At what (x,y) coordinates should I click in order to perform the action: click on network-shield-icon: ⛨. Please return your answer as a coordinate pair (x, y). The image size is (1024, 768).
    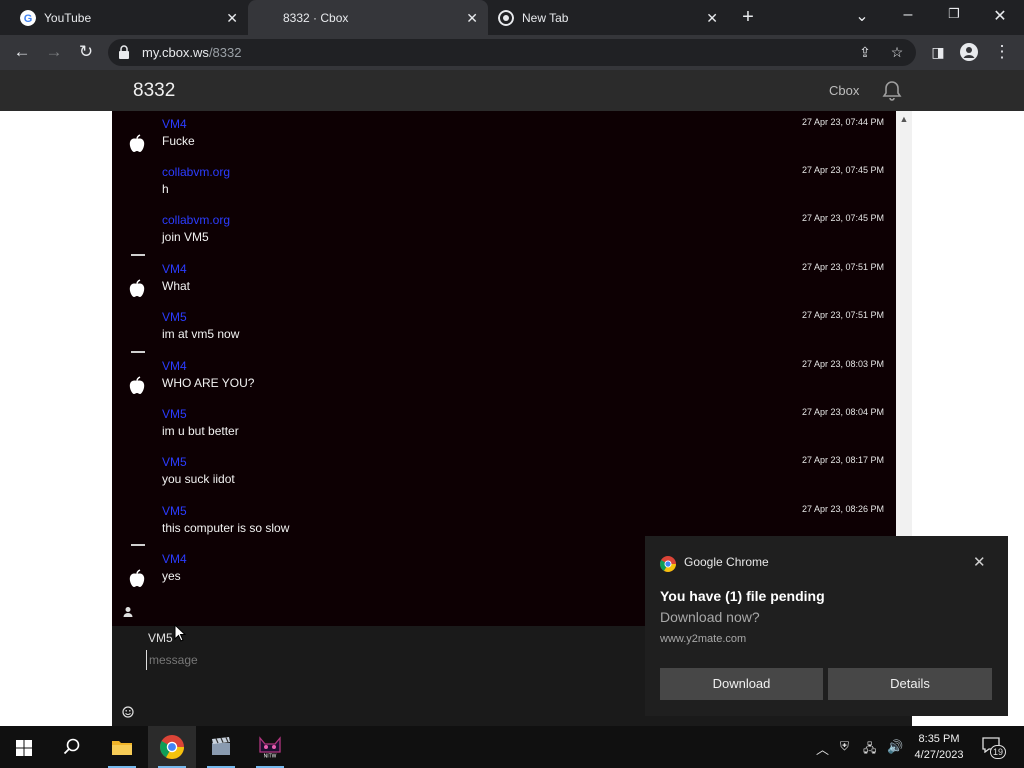
    Looking at the image, I should click on (844, 746).